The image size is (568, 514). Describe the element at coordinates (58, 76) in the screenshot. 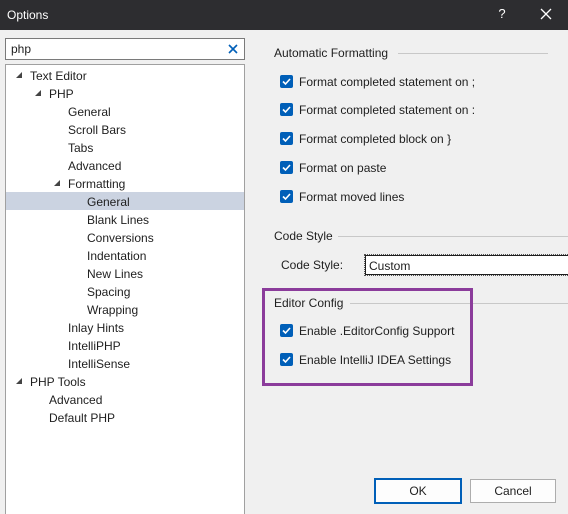

I see `tree-item-label: Text Editor` at that location.